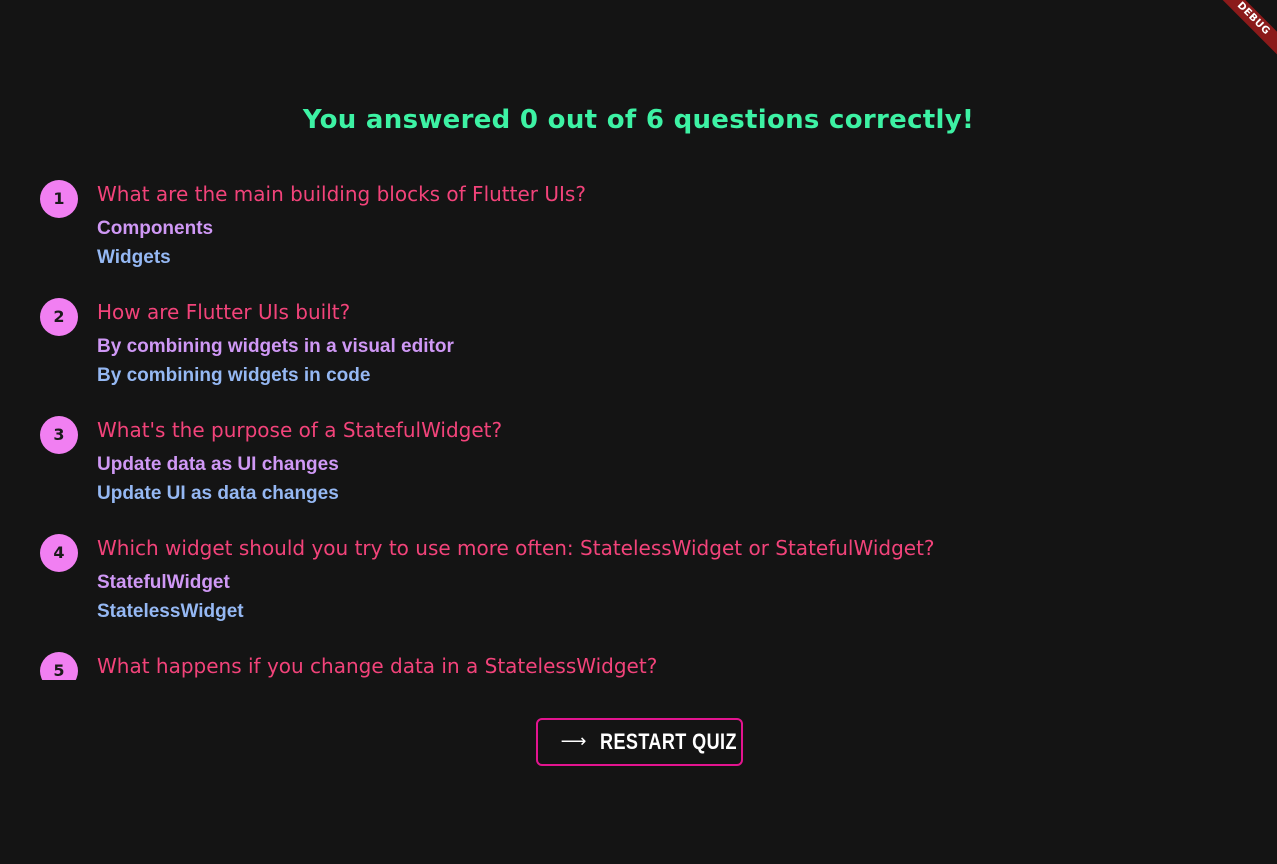  Describe the element at coordinates (275, 346) in the screenshot. I see `user-answer: By combining widgets in a visual editor` at that location.